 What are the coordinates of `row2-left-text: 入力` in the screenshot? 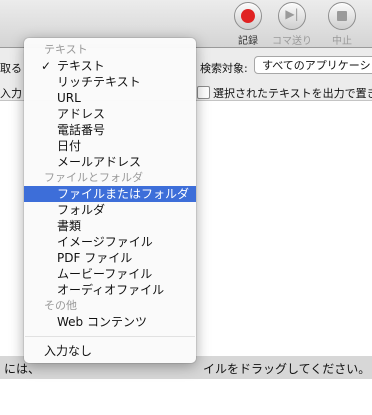 It's located at (11, 93).